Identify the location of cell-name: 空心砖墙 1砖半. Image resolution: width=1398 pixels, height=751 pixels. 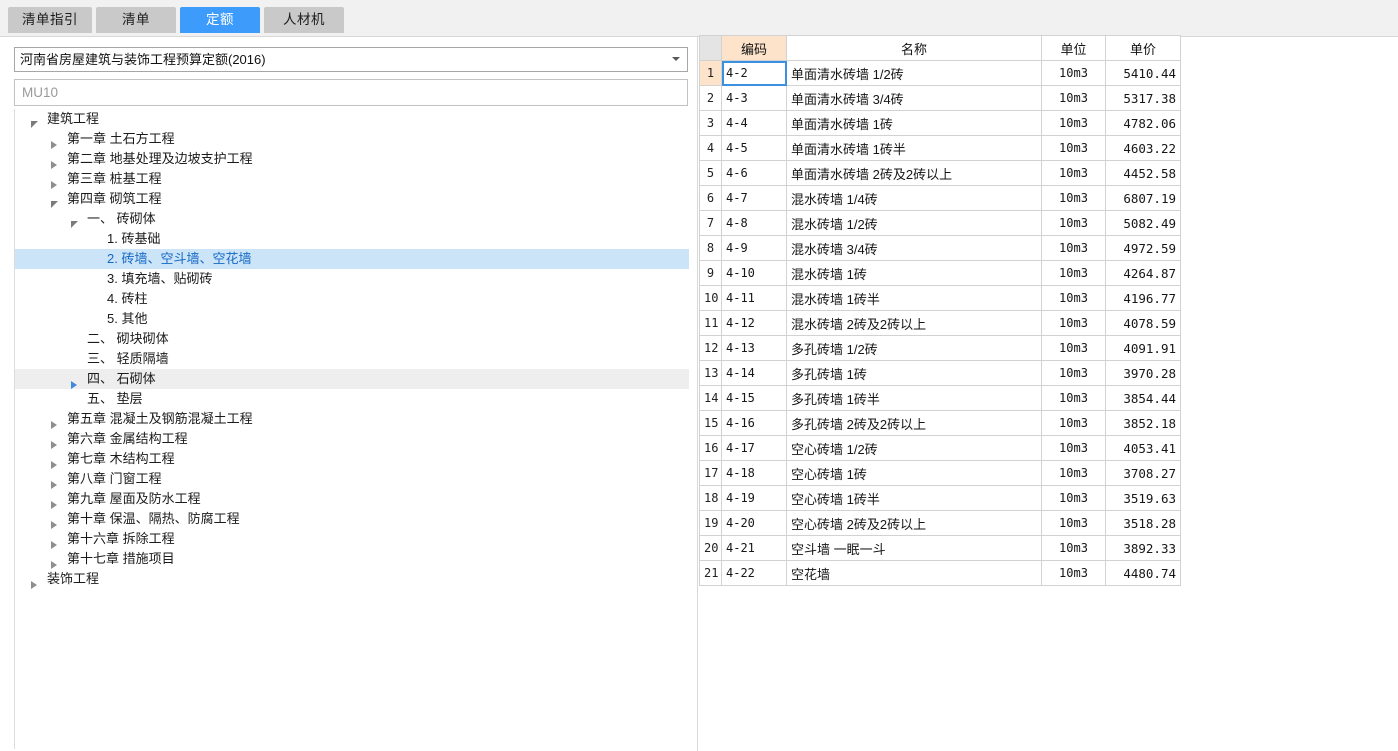
(914, 498).